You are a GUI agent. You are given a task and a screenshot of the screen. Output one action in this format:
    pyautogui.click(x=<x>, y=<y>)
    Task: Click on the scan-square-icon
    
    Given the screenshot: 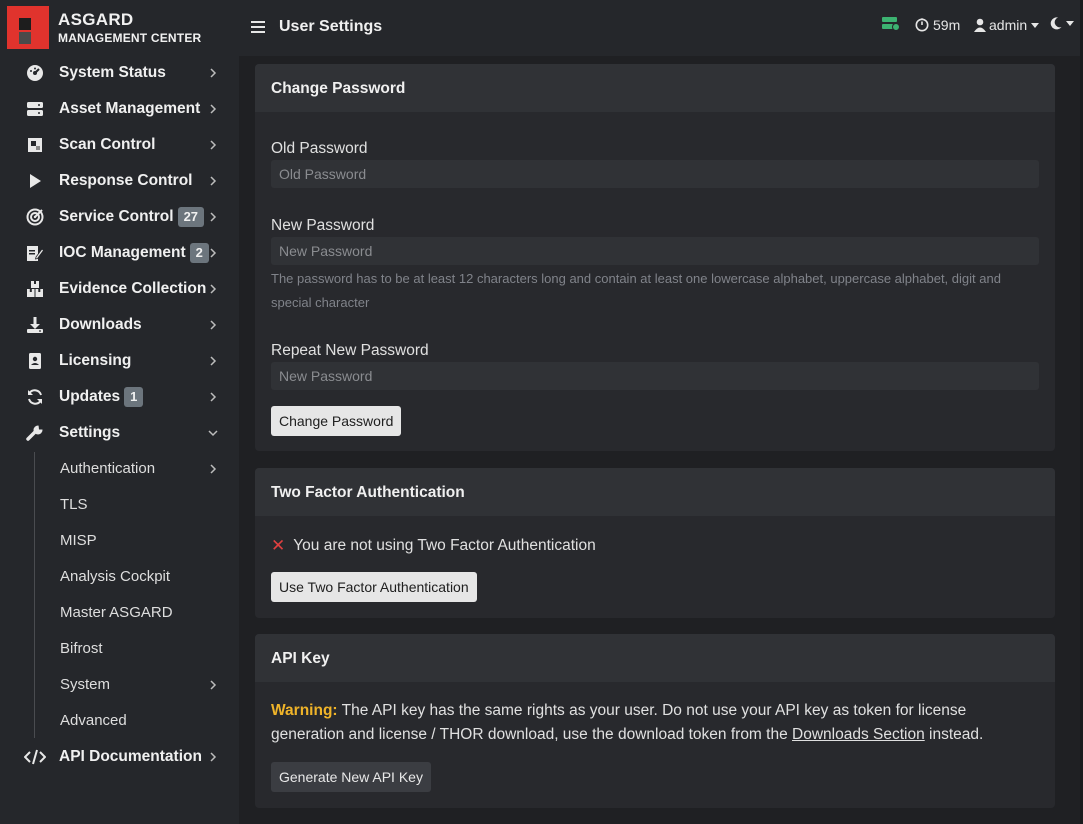 What is the action you would take?
    pyautogui.click(x=35, y=145)
    